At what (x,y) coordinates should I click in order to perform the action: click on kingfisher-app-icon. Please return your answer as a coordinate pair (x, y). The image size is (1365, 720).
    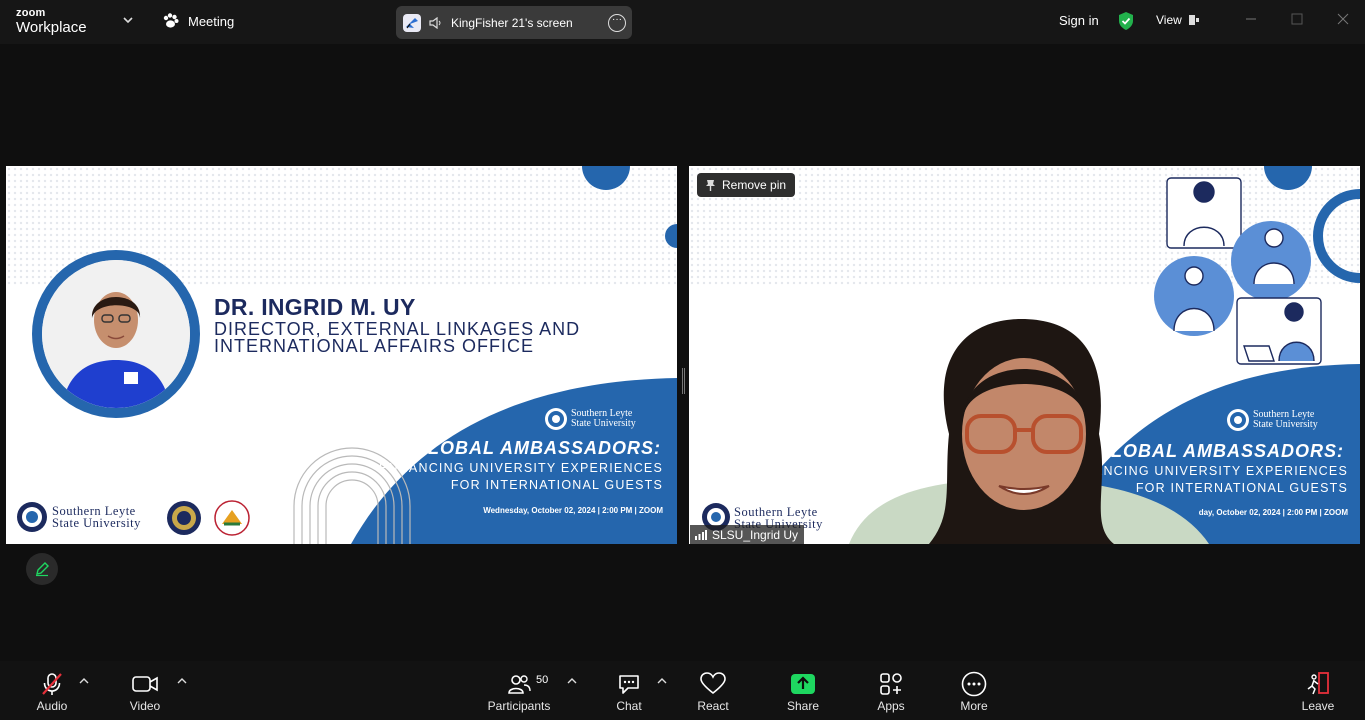
    Looking at the image, I should click on (412, 22).